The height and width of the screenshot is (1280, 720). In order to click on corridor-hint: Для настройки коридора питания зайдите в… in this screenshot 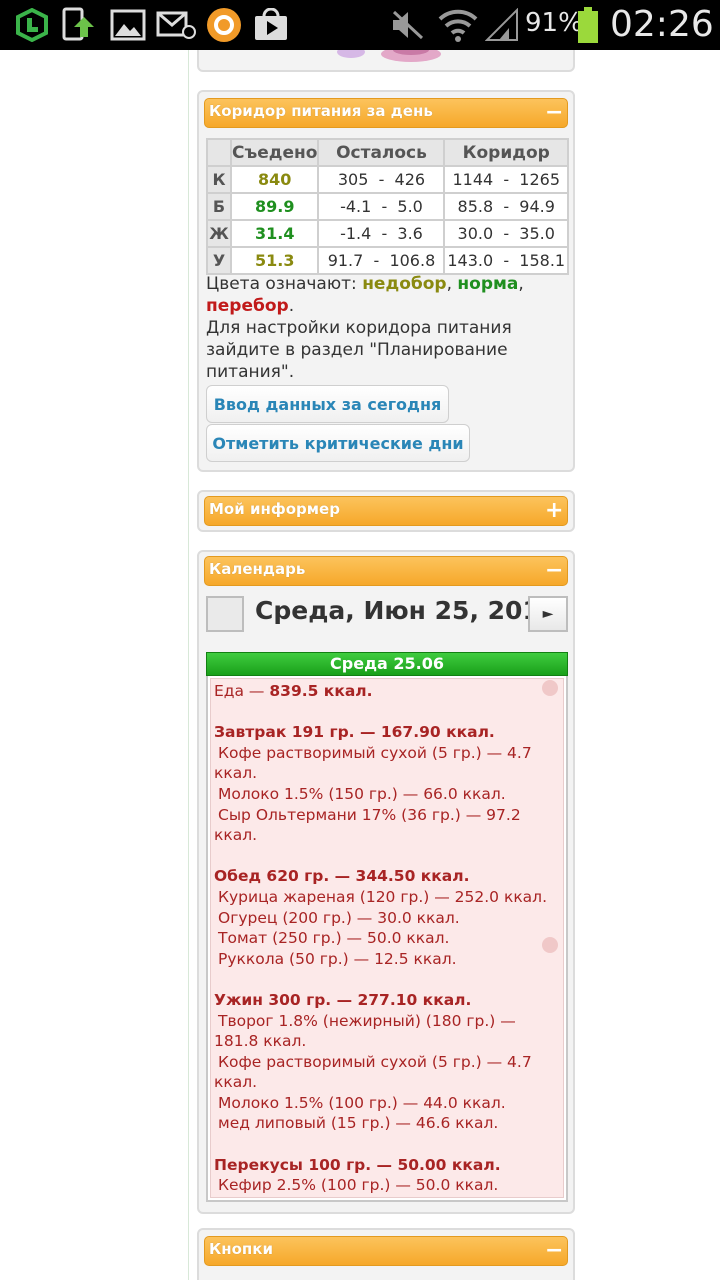, I will do `click(359, 350)`.